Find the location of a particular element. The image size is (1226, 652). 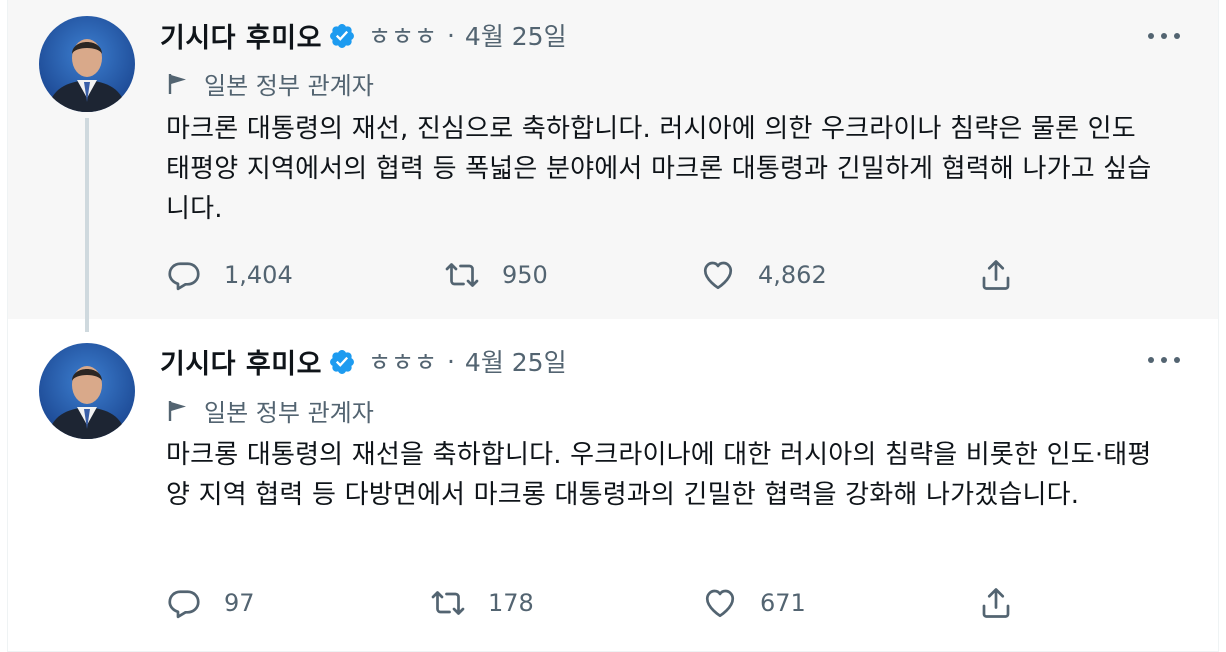

retweet-button: 178 is located at coordinates (482, 603).